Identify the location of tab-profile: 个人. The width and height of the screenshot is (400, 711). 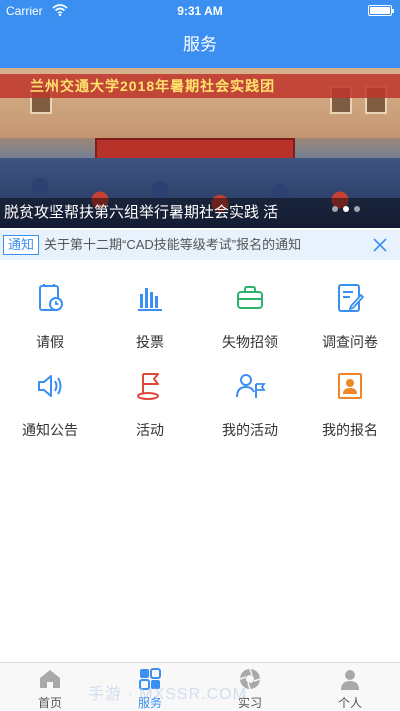
(350, 687).